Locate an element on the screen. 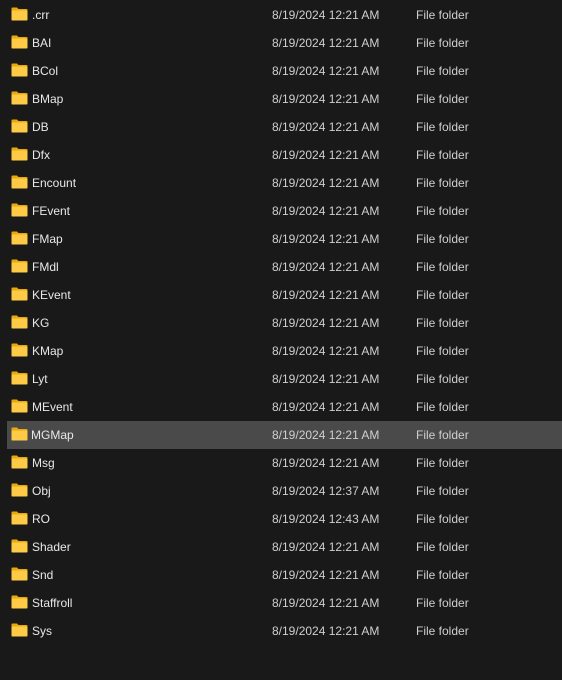 The width and height of the screenshot is (562, 680). folder-row: Obj 8/19/2024 12:37 AM File folder is located at coordinates (281, 491).